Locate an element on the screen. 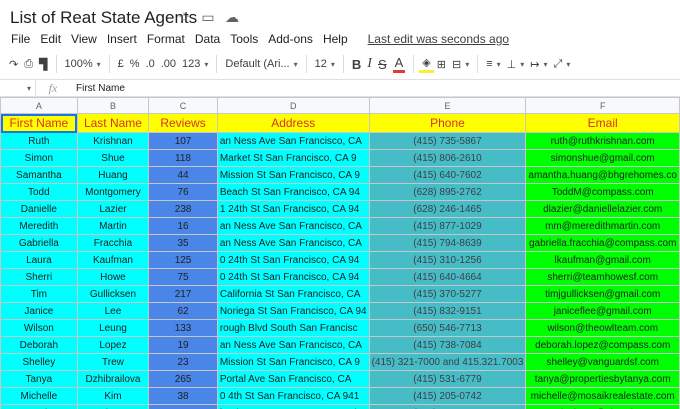  cell-last-name: Huang is located at coordinates (113, 175).